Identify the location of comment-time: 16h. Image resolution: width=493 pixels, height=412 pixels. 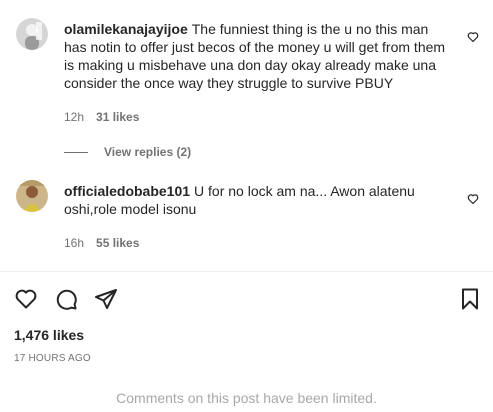
(74, 243).